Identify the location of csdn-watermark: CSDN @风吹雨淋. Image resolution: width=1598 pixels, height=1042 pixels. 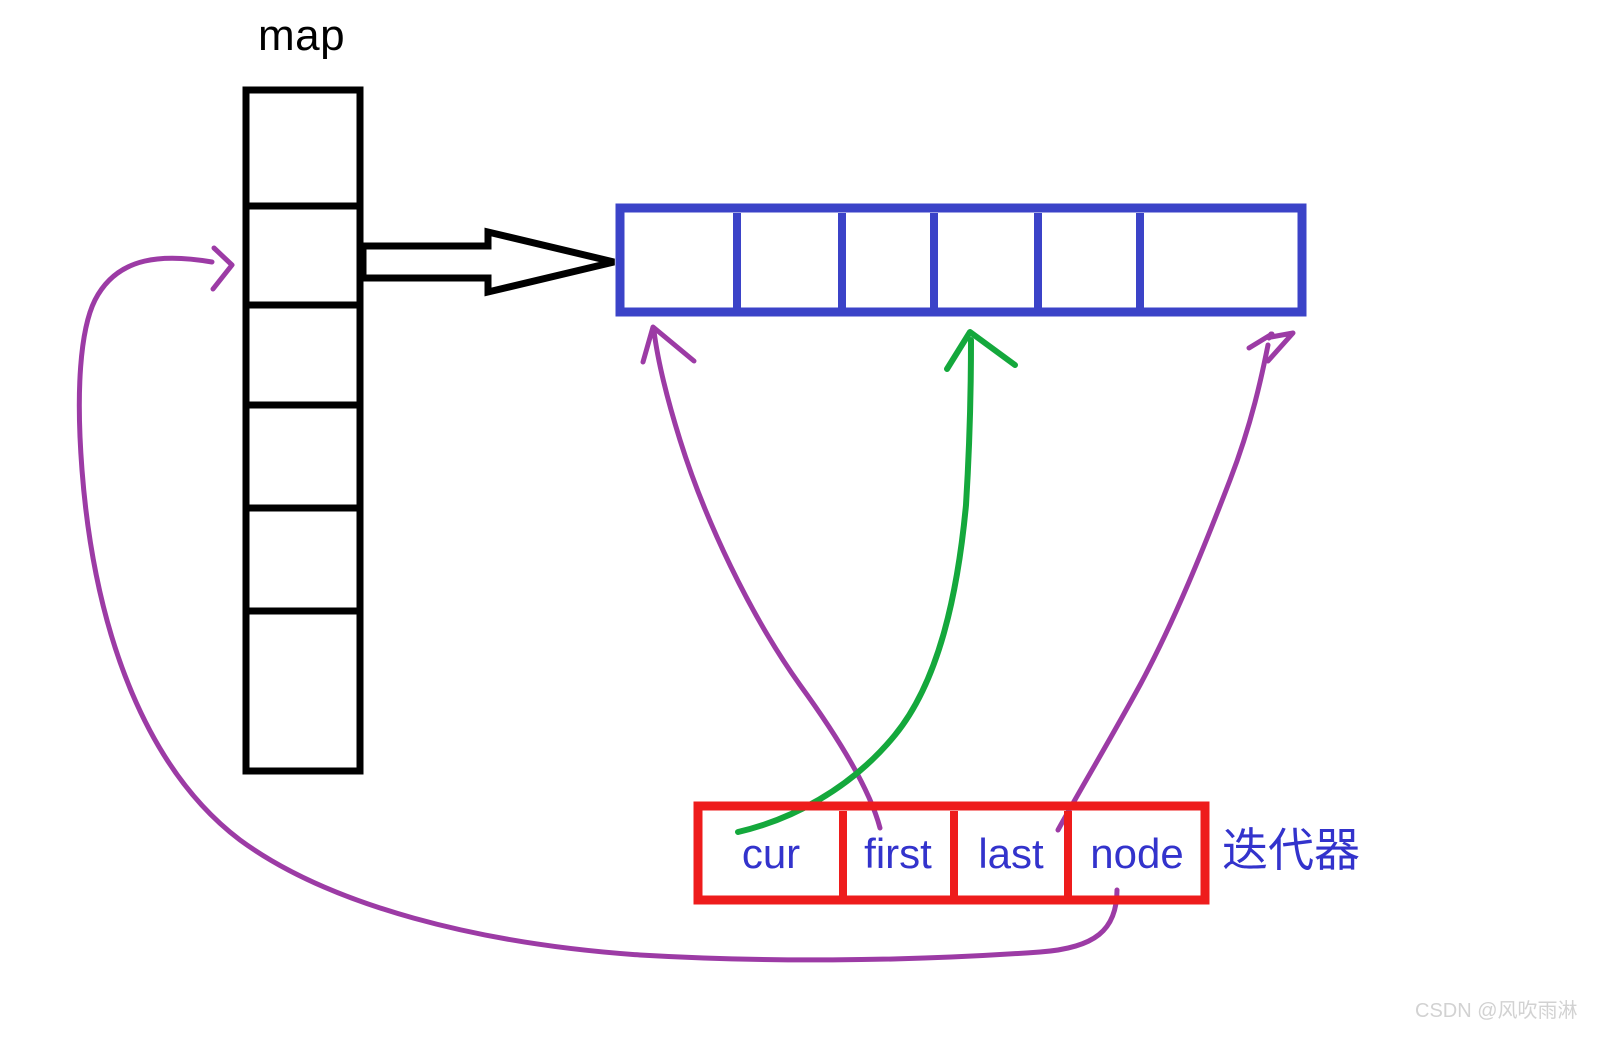
(1496, 1011).